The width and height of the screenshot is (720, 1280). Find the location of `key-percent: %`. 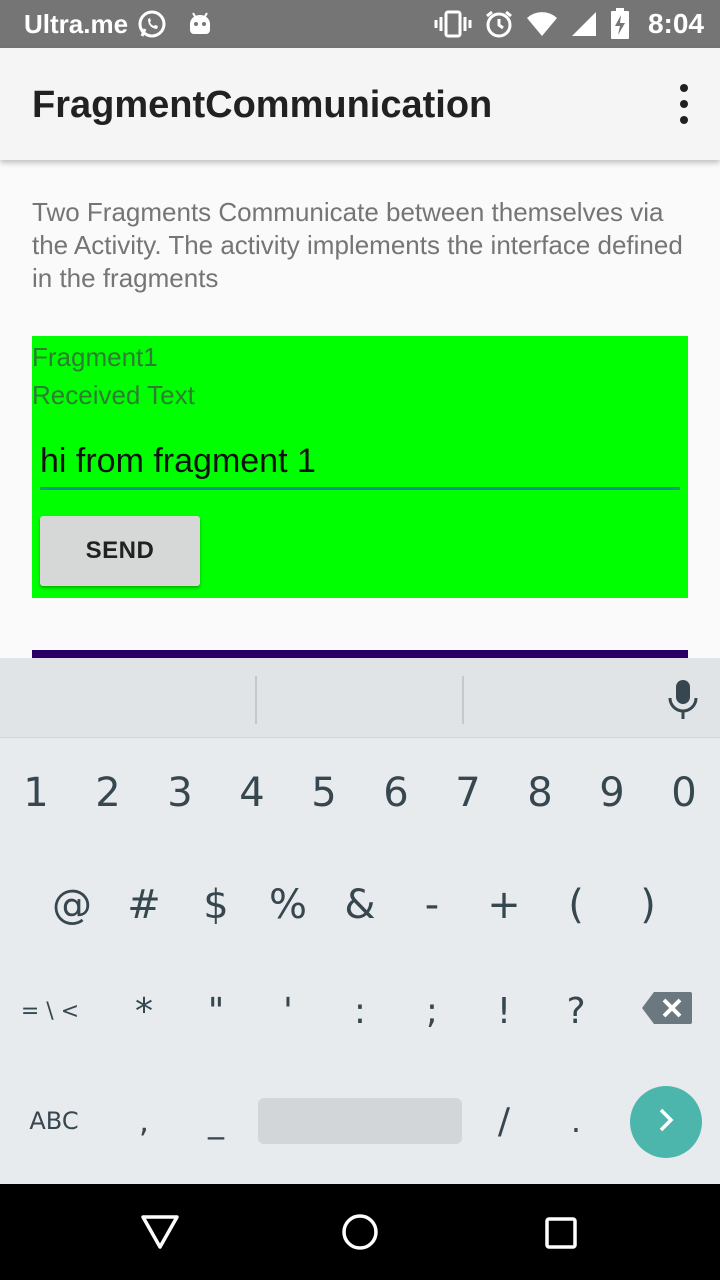

key-percent: % is located at coordinates (288, 905).